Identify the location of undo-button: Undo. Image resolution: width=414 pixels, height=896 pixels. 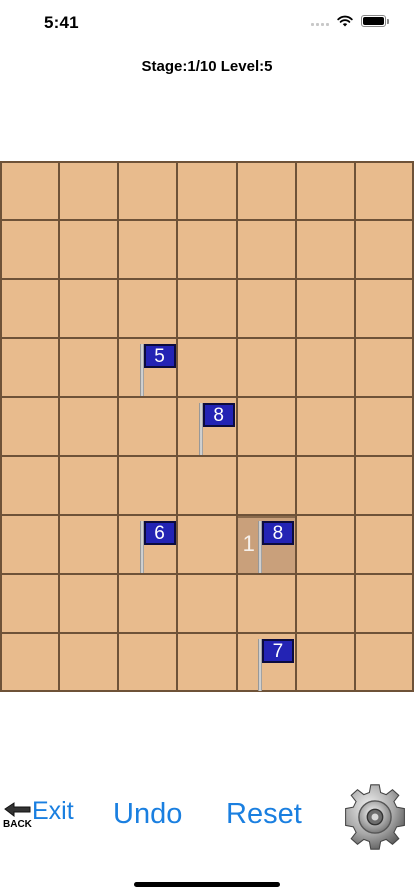
(147, 814).